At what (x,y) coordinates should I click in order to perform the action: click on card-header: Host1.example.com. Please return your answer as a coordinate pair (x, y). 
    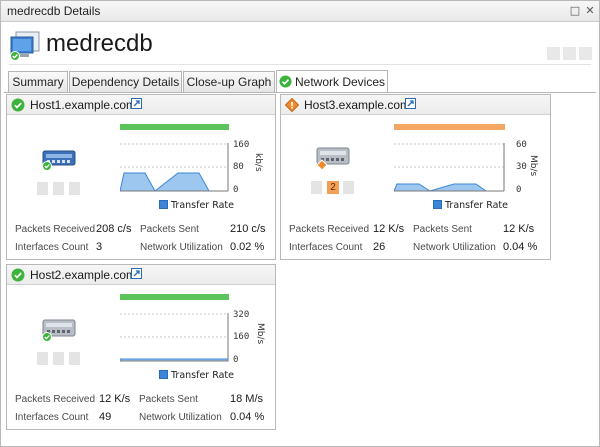
    Looking at the image, I should click on (141, 105).